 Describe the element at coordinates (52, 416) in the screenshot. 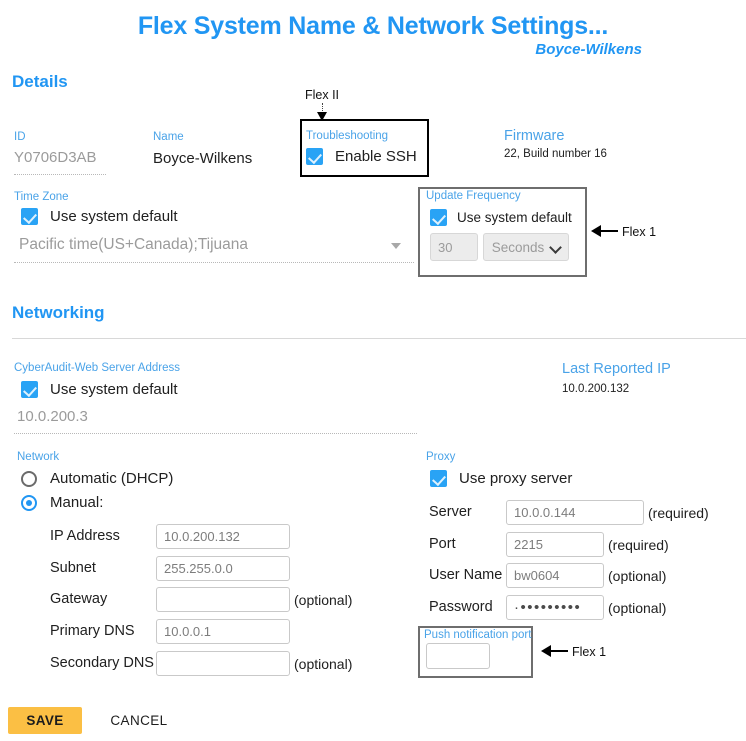

I see `cyberaudit-value: 10.0.200.3` at that location.